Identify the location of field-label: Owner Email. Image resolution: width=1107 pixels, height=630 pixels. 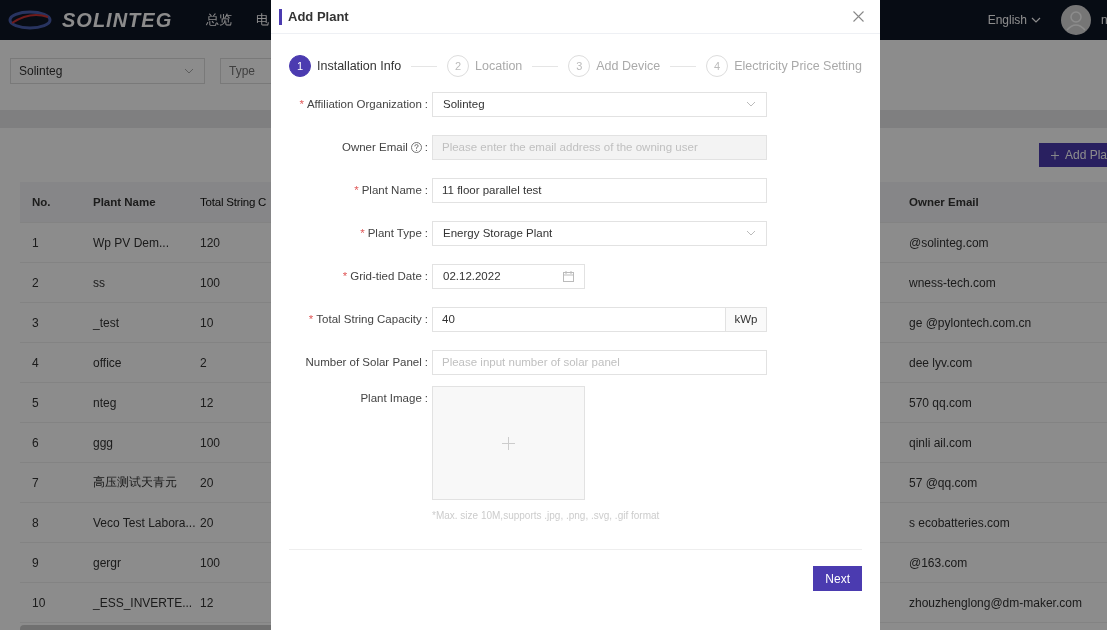
(374, 147).